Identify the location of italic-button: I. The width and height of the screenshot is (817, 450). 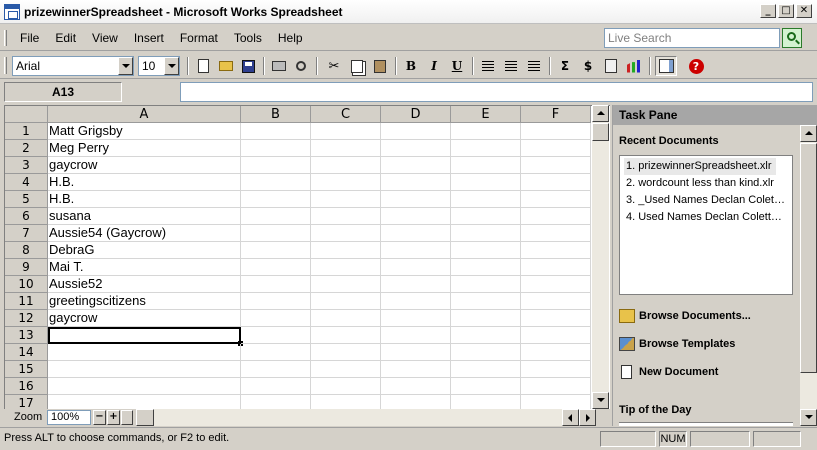
(434, 66).